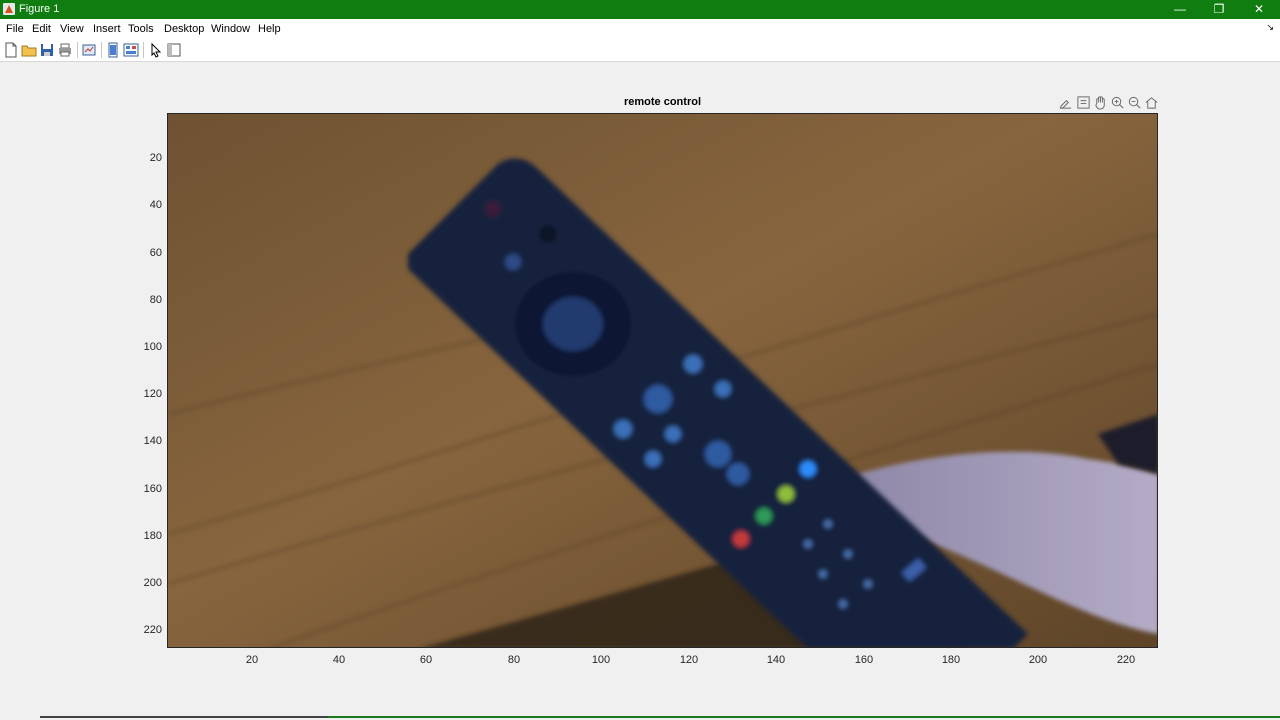  I want to click on y-tick-label: 220, so click(152, 630).